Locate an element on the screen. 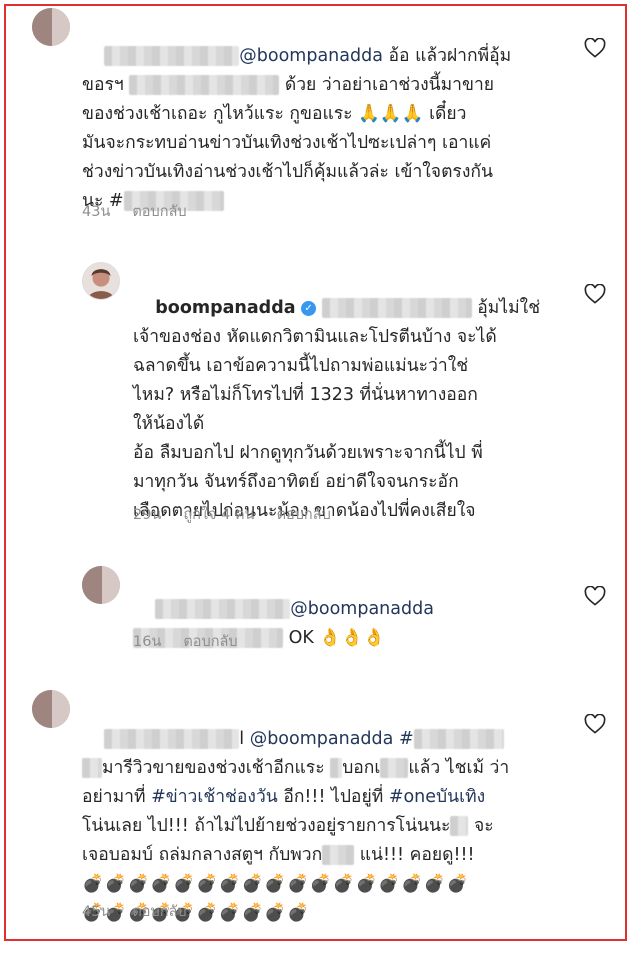  likes-count: ถูกใจ 4 คน is located at coordinates (218, 515).